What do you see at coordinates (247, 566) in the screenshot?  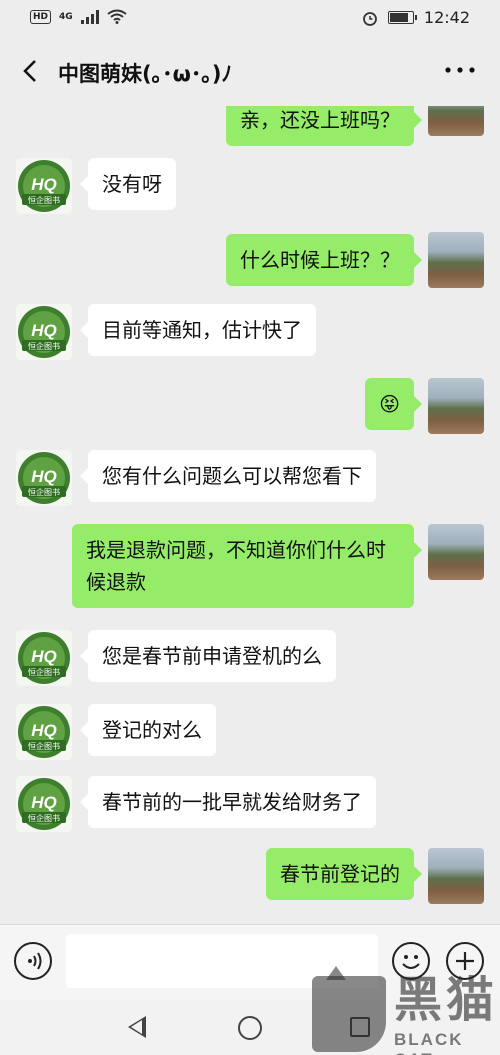 I see `message-bubble-sent: 我是退款问题，不知道你们什么时候退款` at bounding box center [247, 566].